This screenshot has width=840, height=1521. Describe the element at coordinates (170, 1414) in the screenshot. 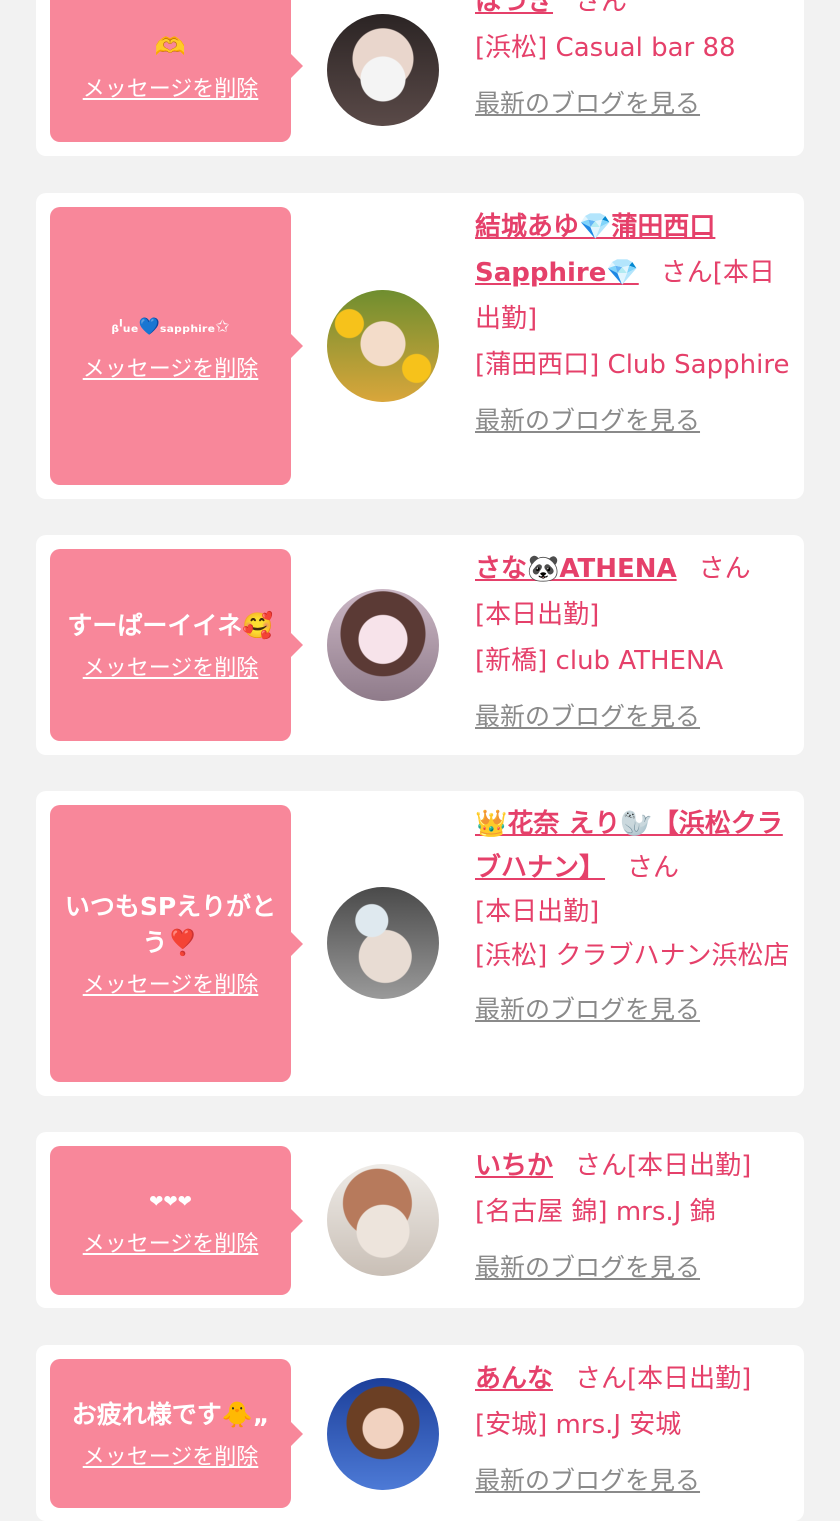

I see `message-text: お疲れ様です🐥„` at that location.